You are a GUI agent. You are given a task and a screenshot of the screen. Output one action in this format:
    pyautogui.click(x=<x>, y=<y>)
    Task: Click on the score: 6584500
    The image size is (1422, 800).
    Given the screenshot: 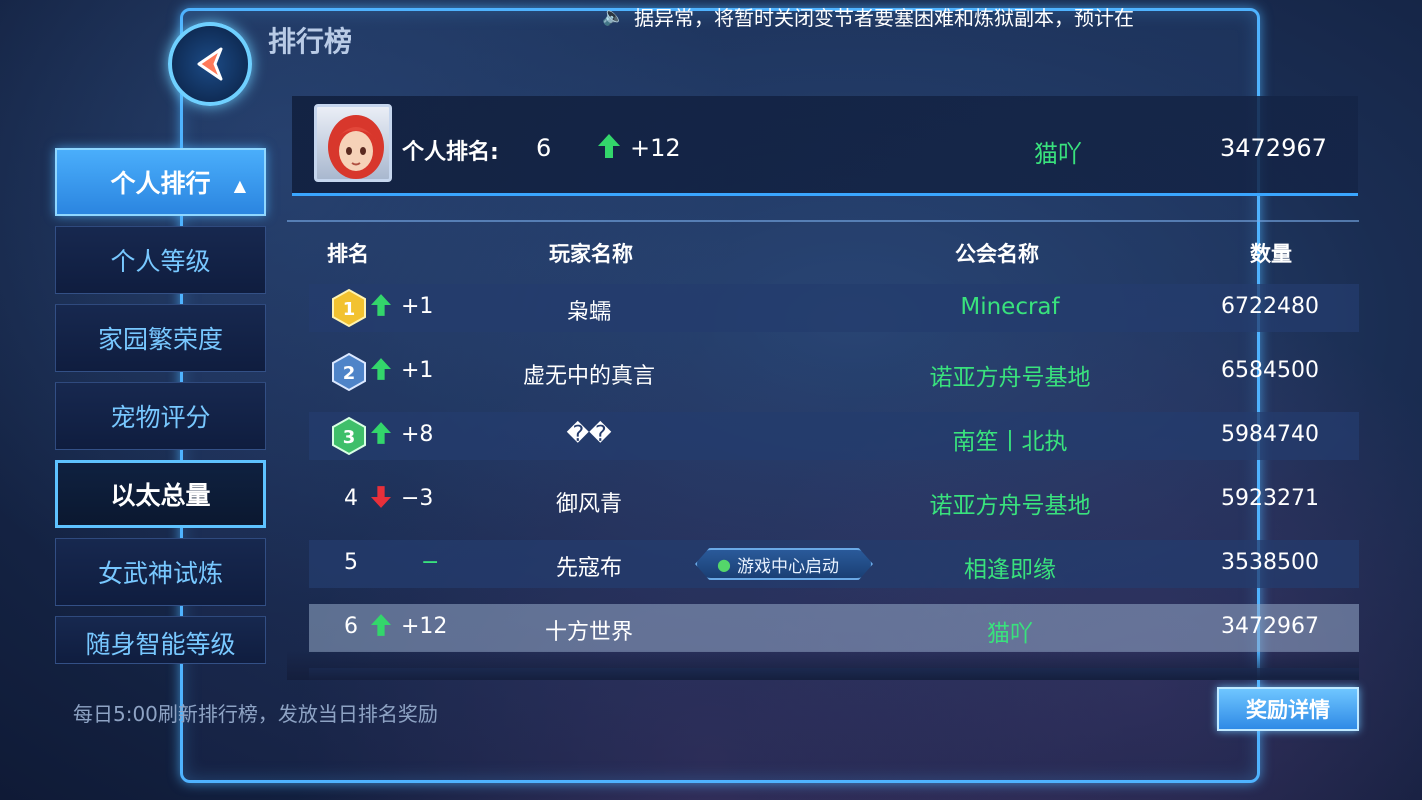 What is the action you would take?
    pyautogui.click(x=1270, y=370)
    